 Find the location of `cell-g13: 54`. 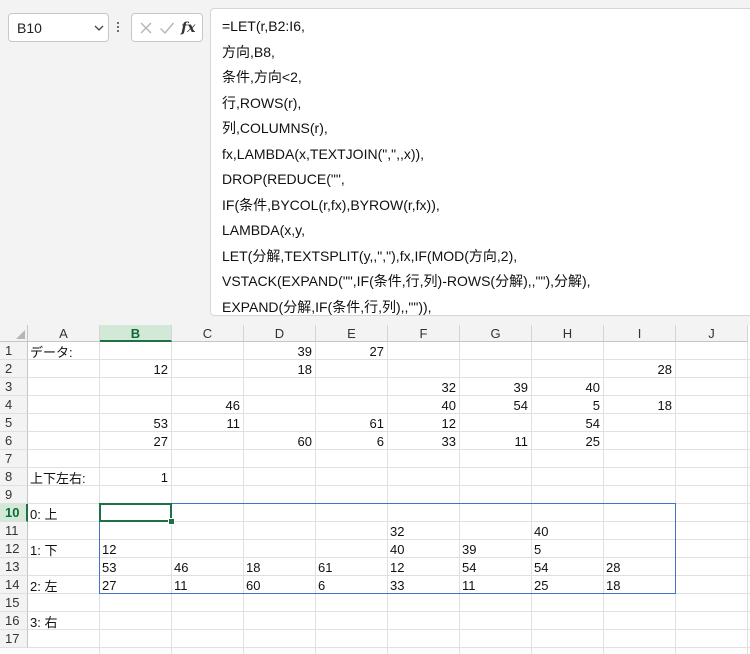

cell-g13: 54 is located at coordinates (496, 567).